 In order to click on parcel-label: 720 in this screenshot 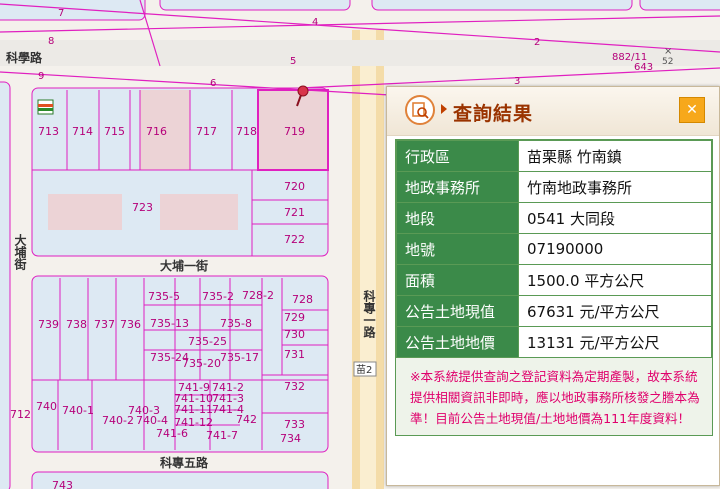, I will do `click(294, 186)`.